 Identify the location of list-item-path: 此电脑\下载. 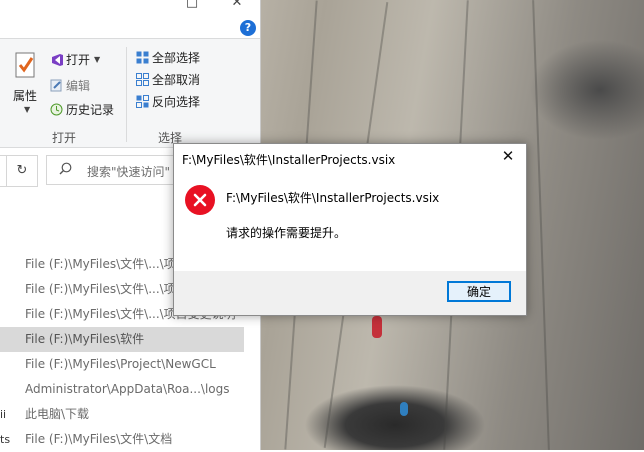
(57, 414).